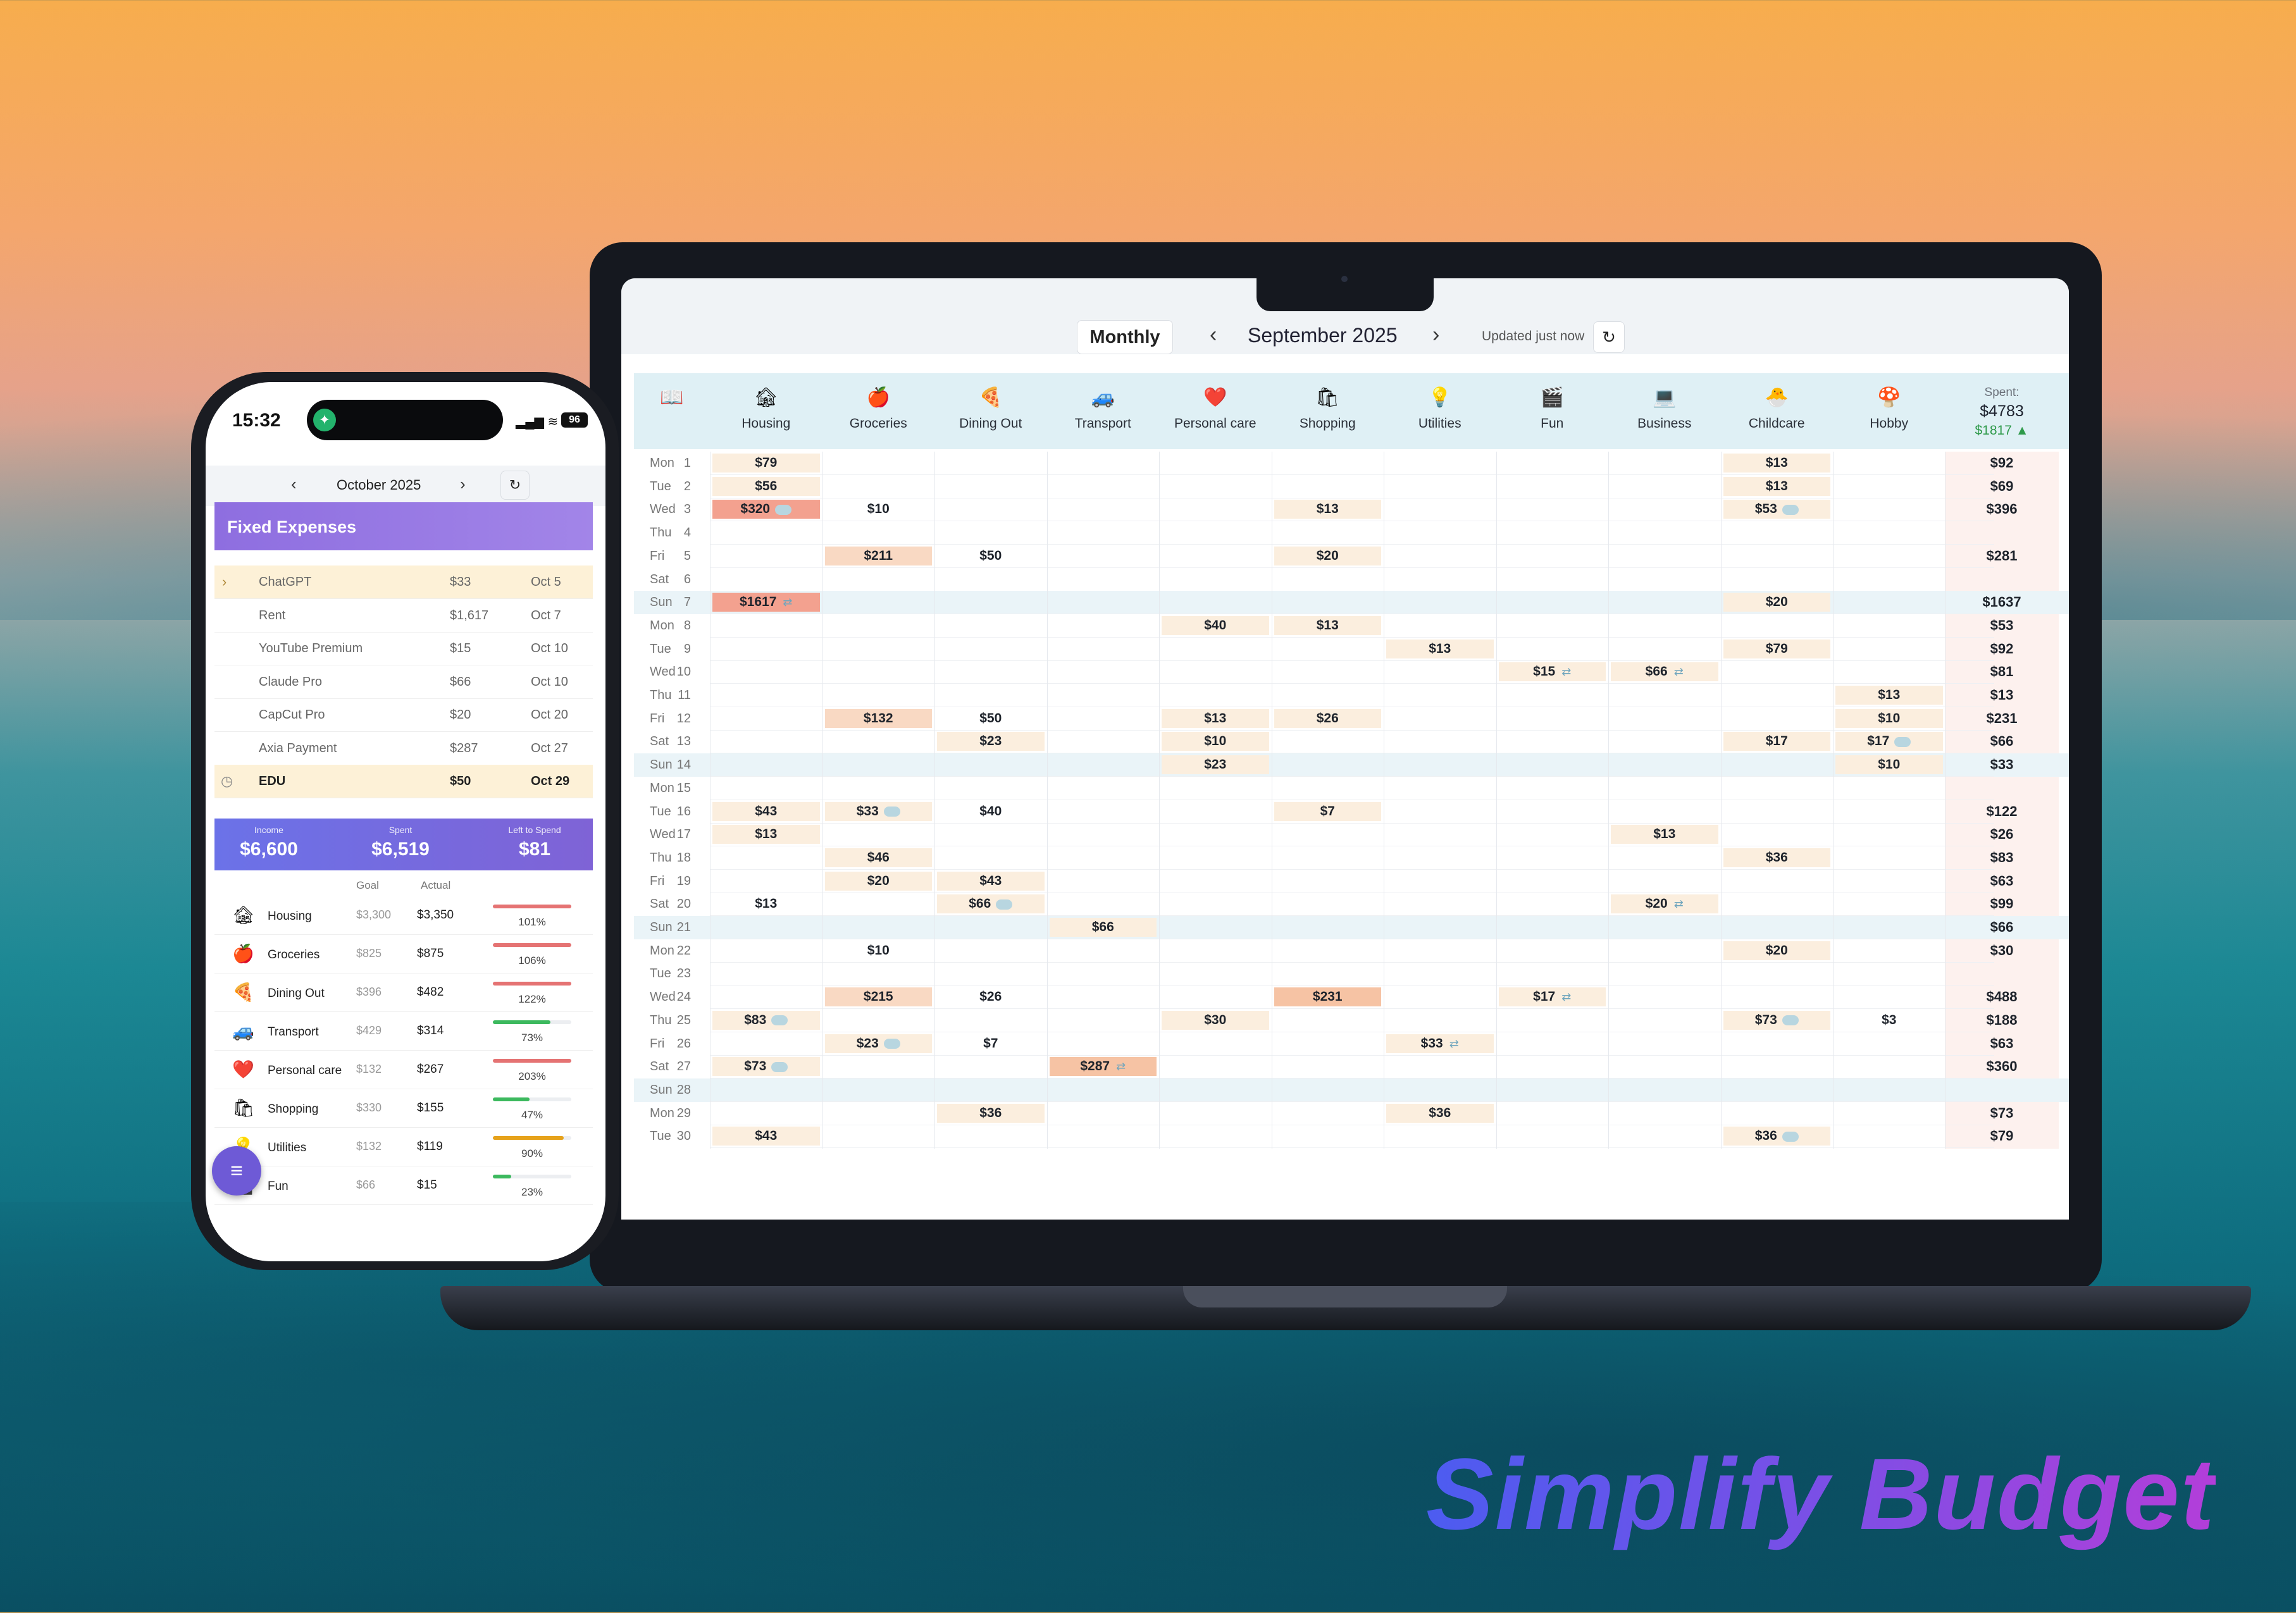 This screenshot has height=1613, width=2296. Describe the element at coordinates (294, 484) in the screenshot. I see `phone-prev-icon: ‹` at that location.